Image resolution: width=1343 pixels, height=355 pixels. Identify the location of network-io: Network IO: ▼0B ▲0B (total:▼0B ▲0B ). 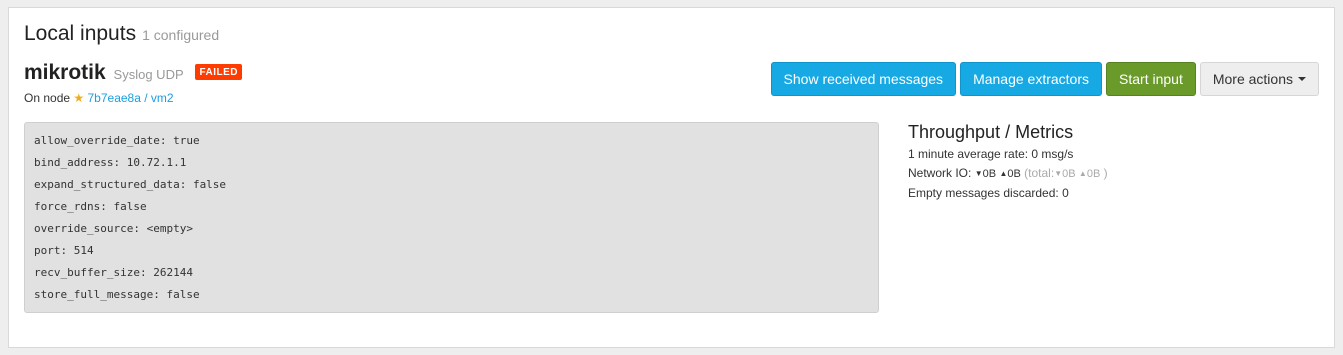
(1108, 174).